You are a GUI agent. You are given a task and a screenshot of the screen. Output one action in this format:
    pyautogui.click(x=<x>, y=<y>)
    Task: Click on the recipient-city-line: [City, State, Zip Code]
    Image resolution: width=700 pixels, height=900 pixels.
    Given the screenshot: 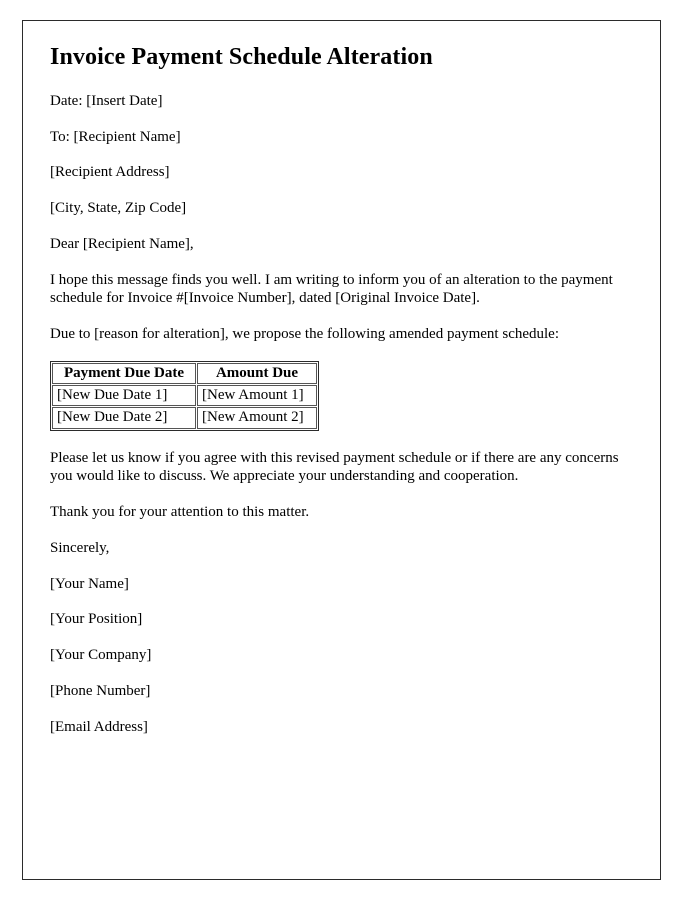 What is the action you would take?
    pyautogui.click(x=118, y=208)
    